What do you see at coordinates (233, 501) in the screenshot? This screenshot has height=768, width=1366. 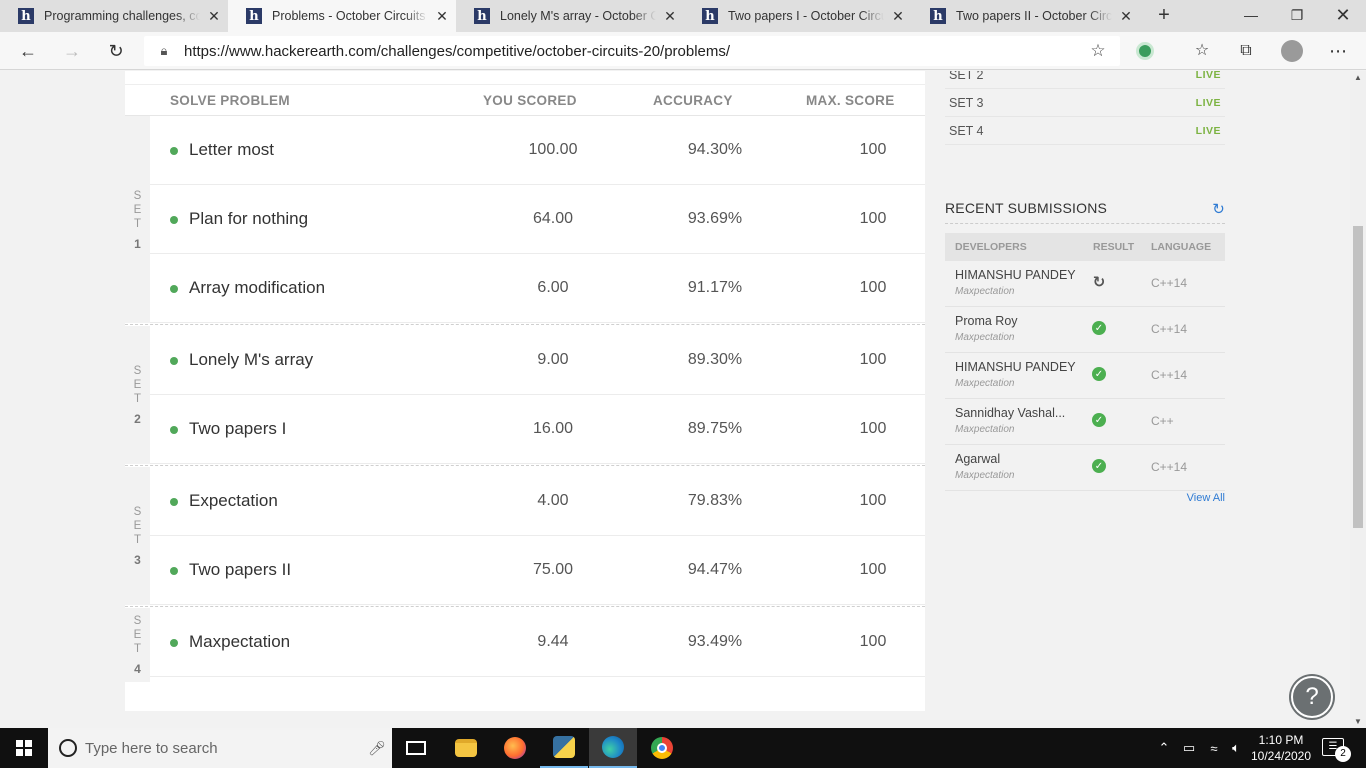 I see `problem-name-link: Expectation` at bounding box center [233, 501].